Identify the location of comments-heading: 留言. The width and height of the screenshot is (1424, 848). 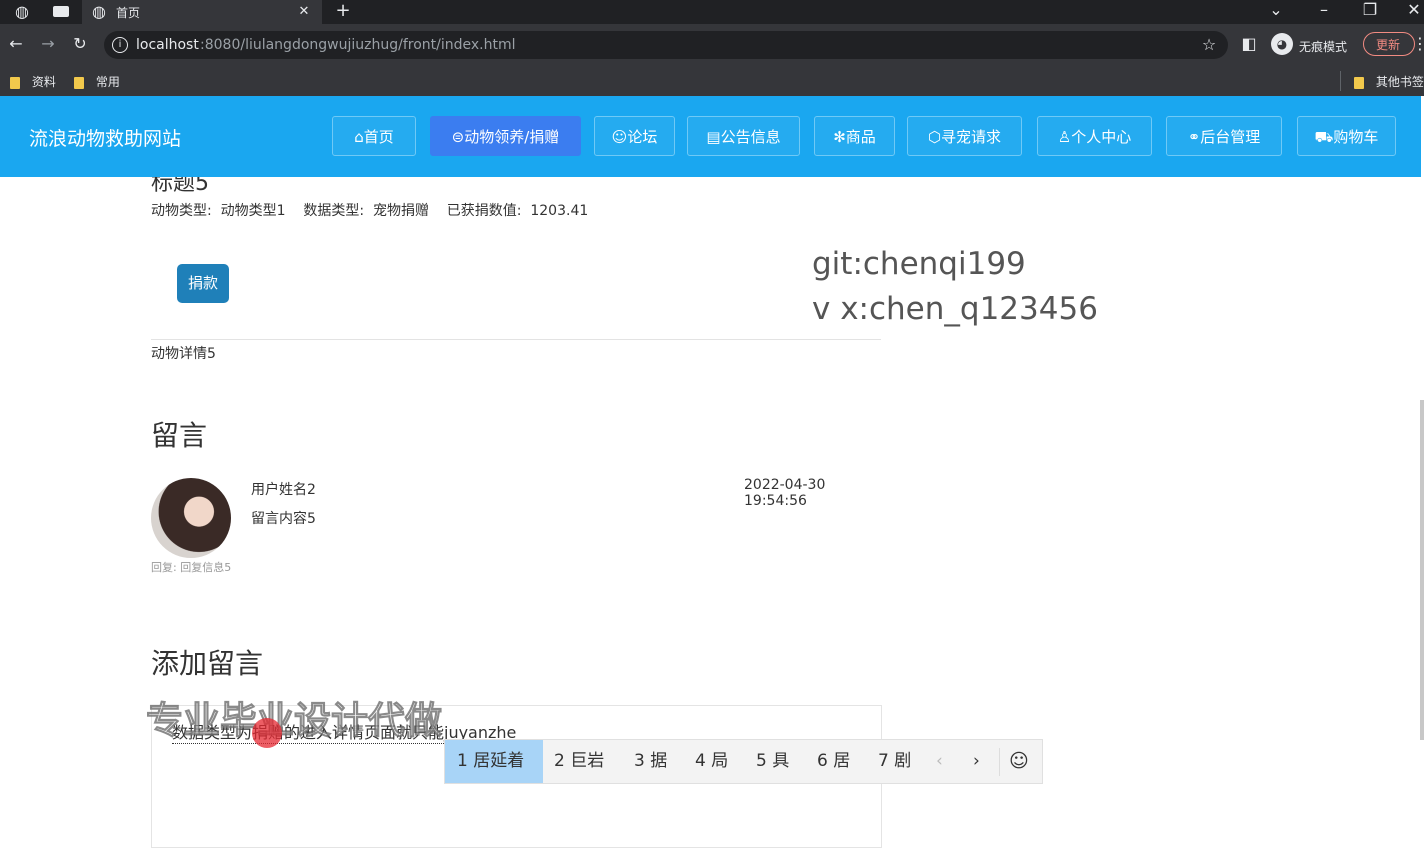
(179, 435).